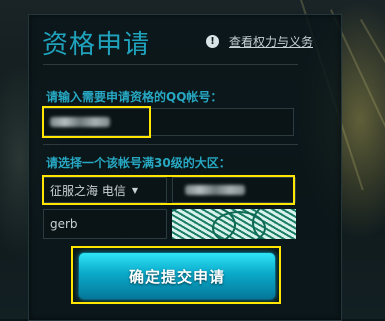 The image size is (385, 321). I want to click on qq-input-highlight, so click(96, 122).